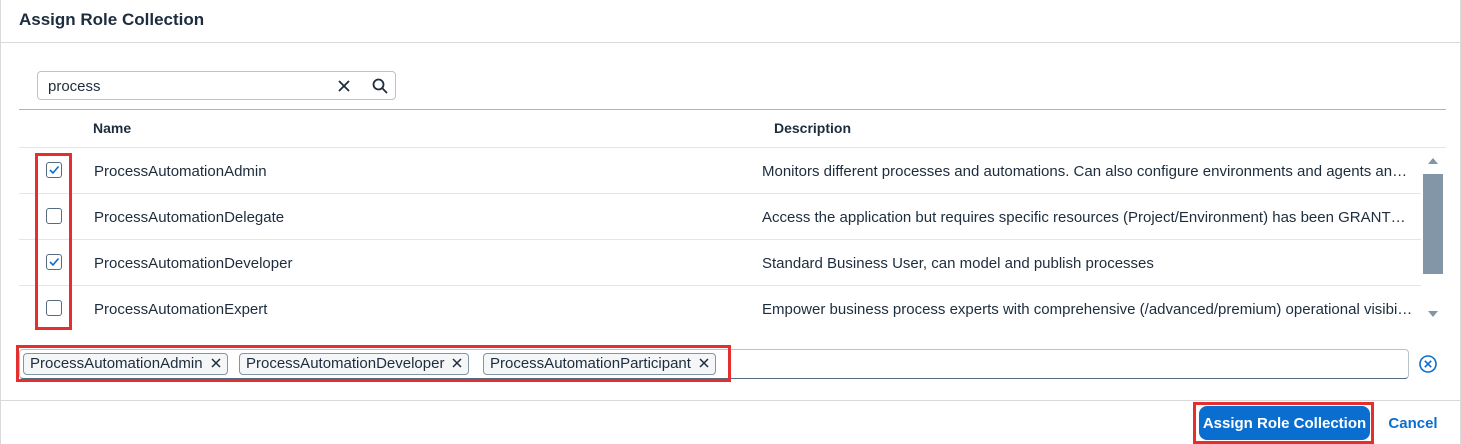  I want to click on column-header-name: Name, so click(112, 128).